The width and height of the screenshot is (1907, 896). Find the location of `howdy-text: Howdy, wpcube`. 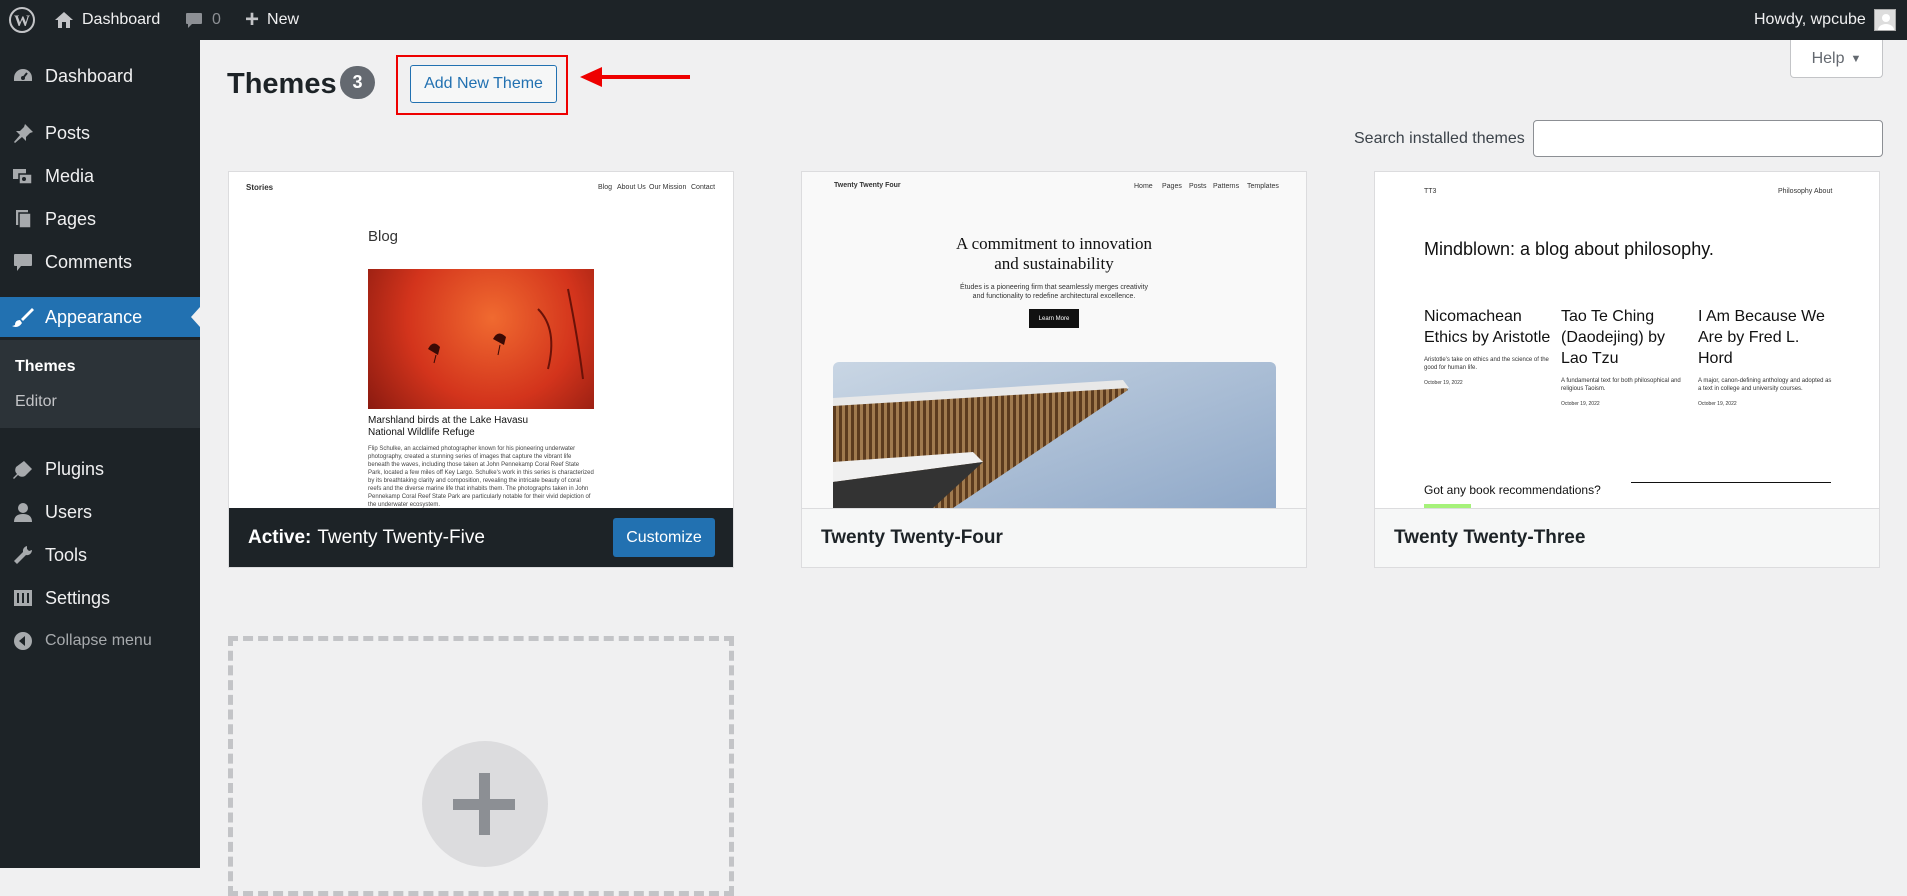

howdy-text: Howdy, wpcube is located at coordinates (1810, 19).